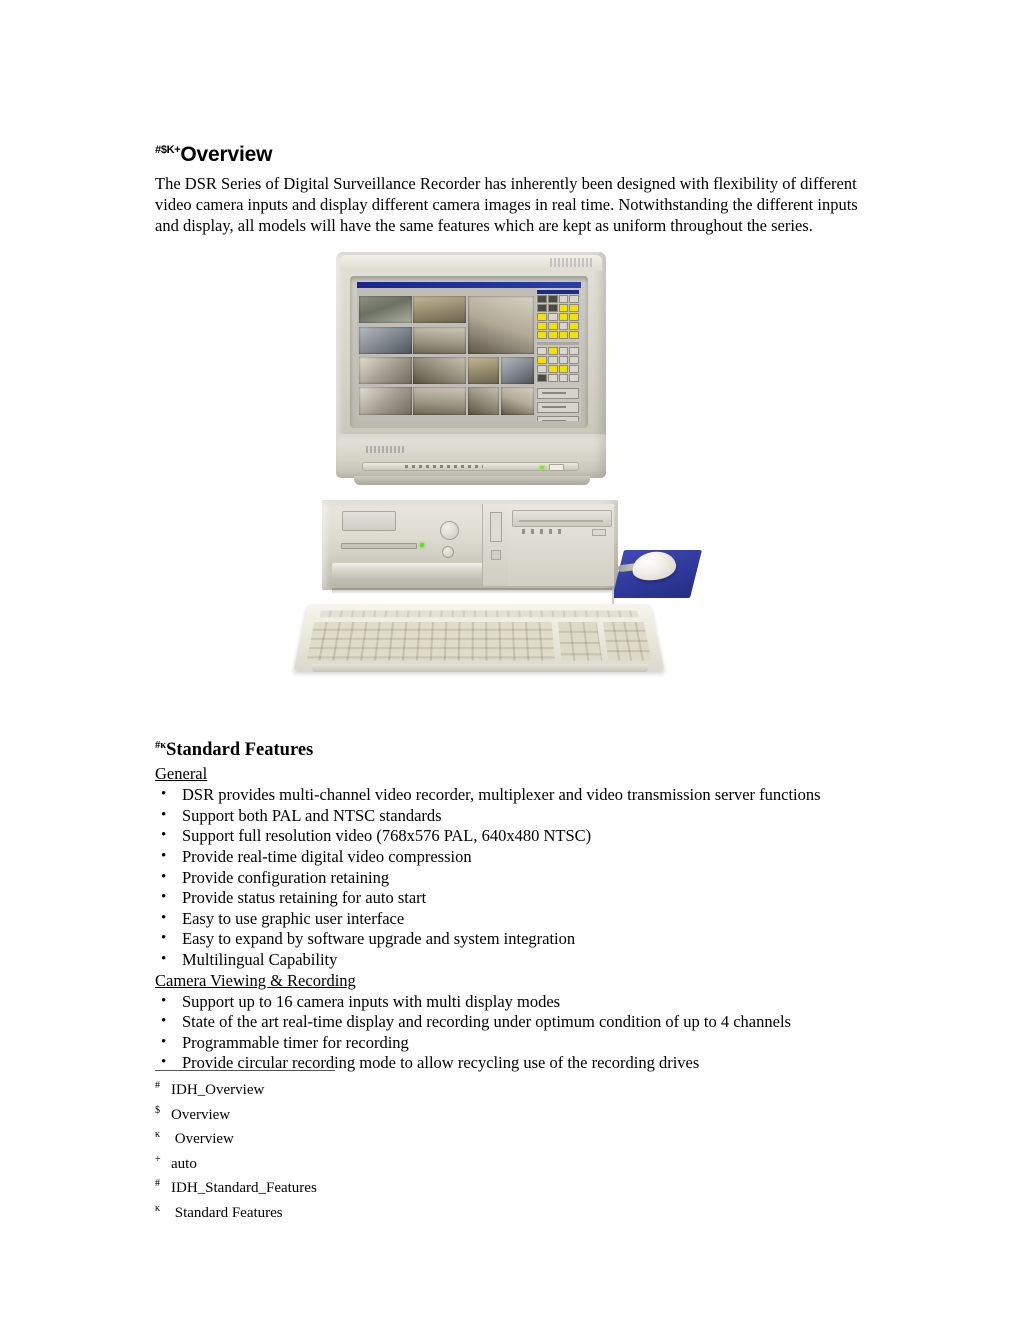 The height and width of the screenshot is (1320, 1020). Describe the element at coordinates (558, 292) in the screenshot. I see `control-panel-header` at that location.